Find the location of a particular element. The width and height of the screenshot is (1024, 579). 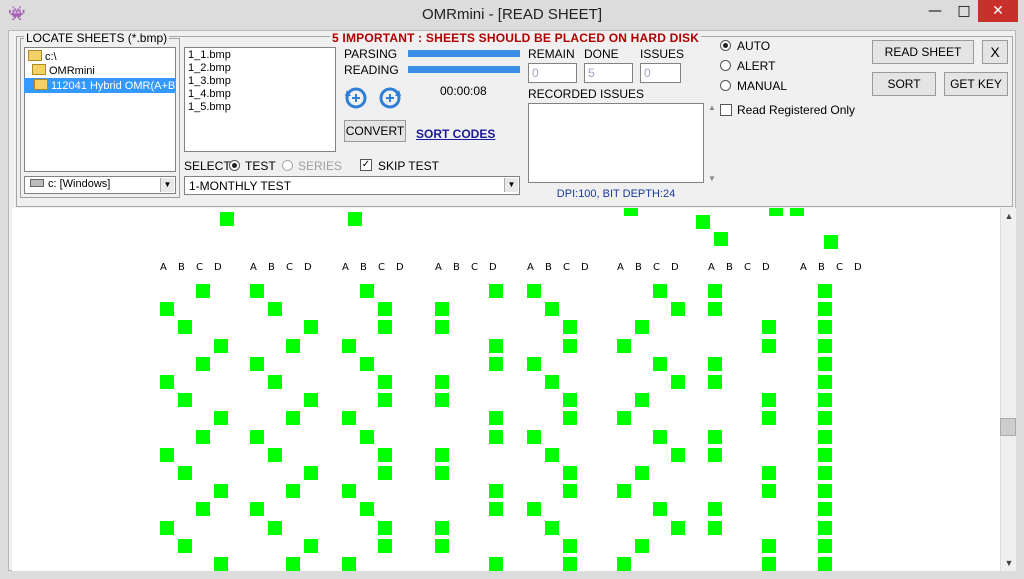

alert-radio is located at coordinates (725, 65).